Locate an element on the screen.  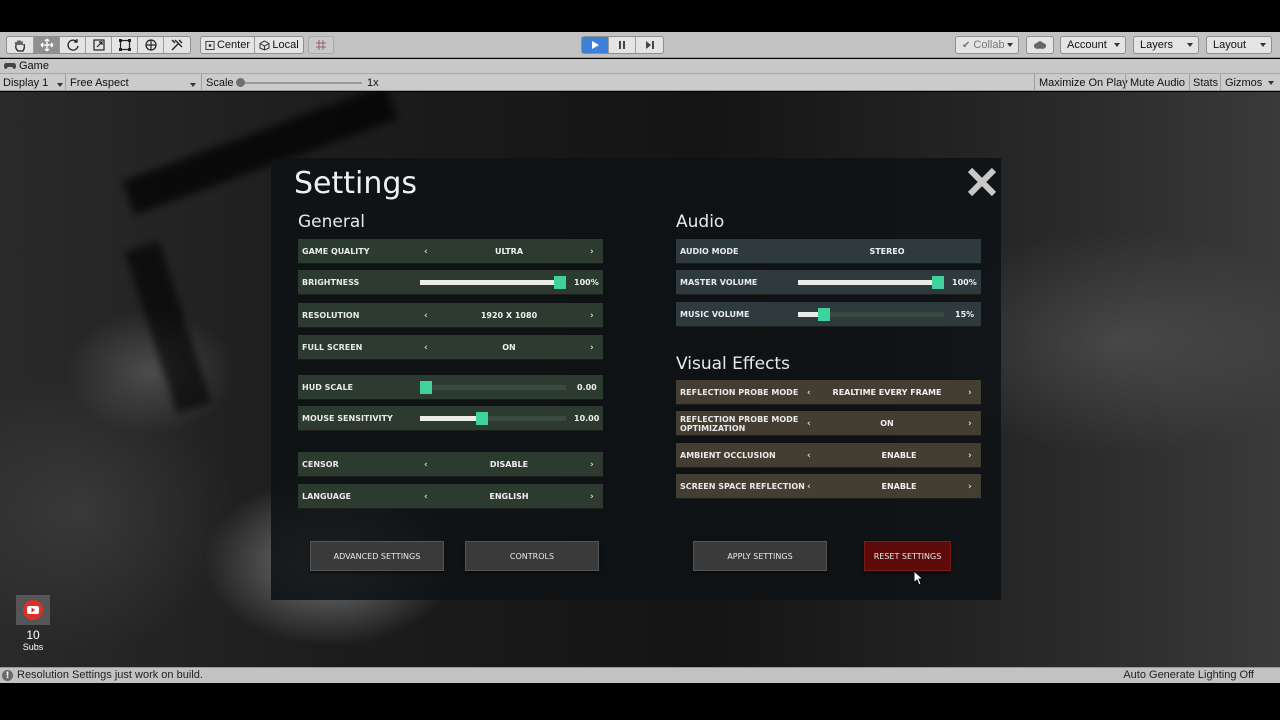
reflection-probe-optimization-label-line1: REFLECTION PROBE MODE is located at coordinates (739, 419).